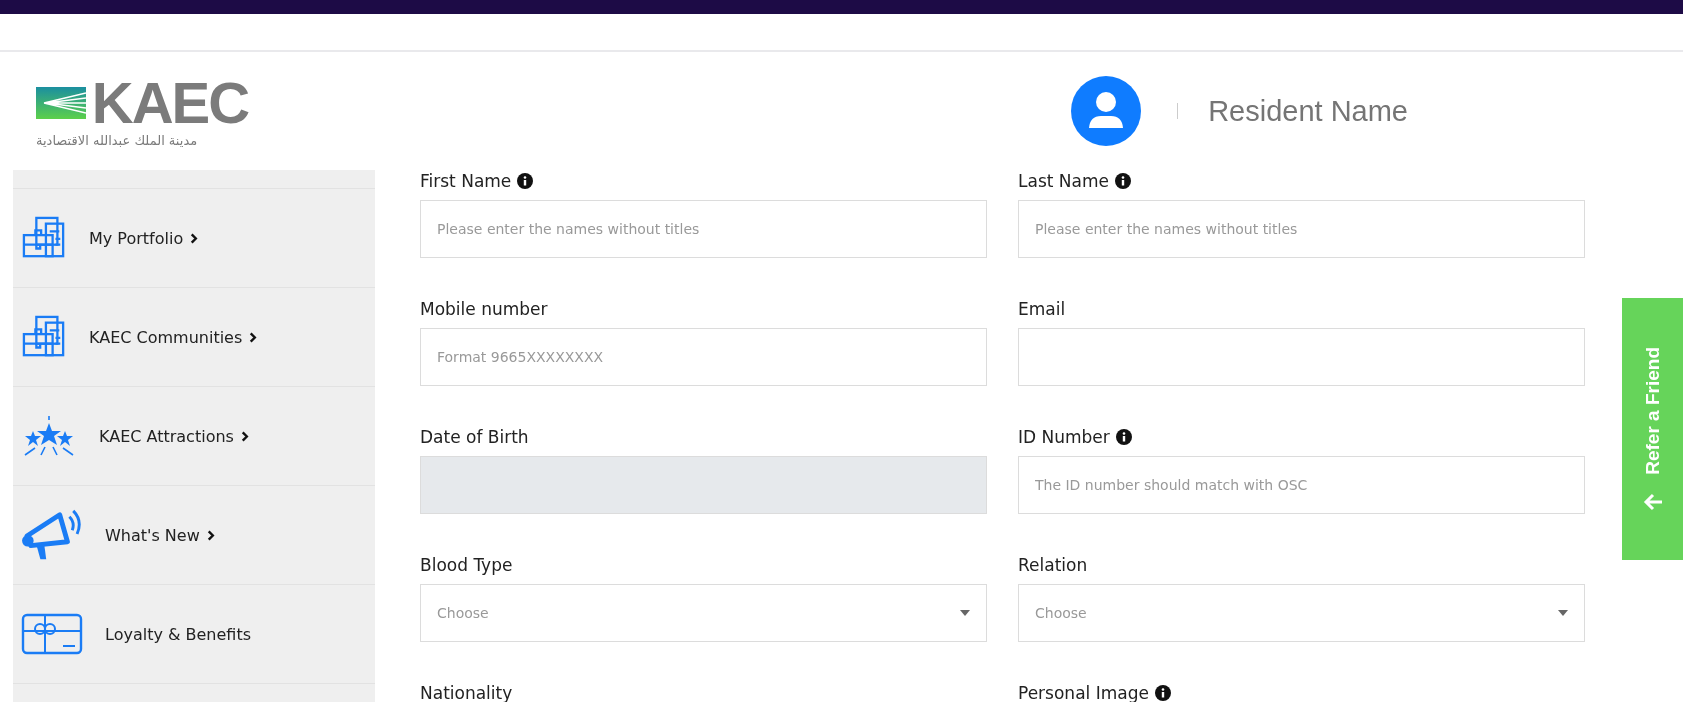 Image resolution: width=1683 pixels, height=702 pixels. What do you see at coordinates (1042, 309) in the screenshot?
I see `field-label: Email` at bounding box center [1042, 309].